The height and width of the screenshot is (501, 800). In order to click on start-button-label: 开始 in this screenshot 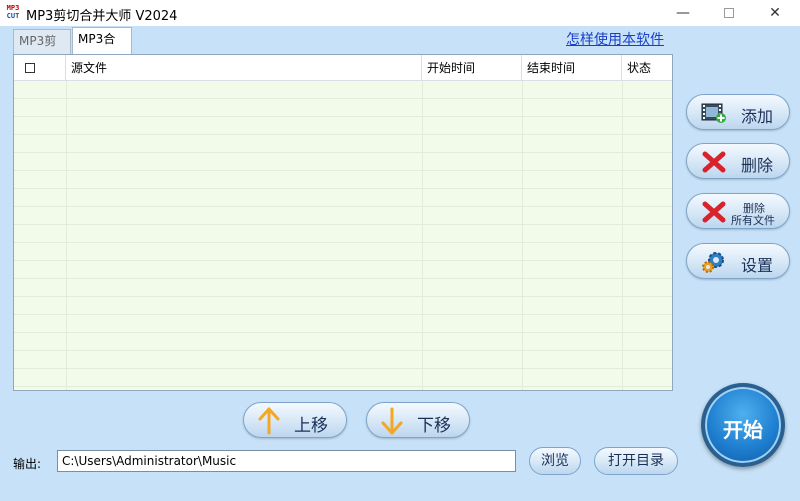, I will do `click(743, 430)`.